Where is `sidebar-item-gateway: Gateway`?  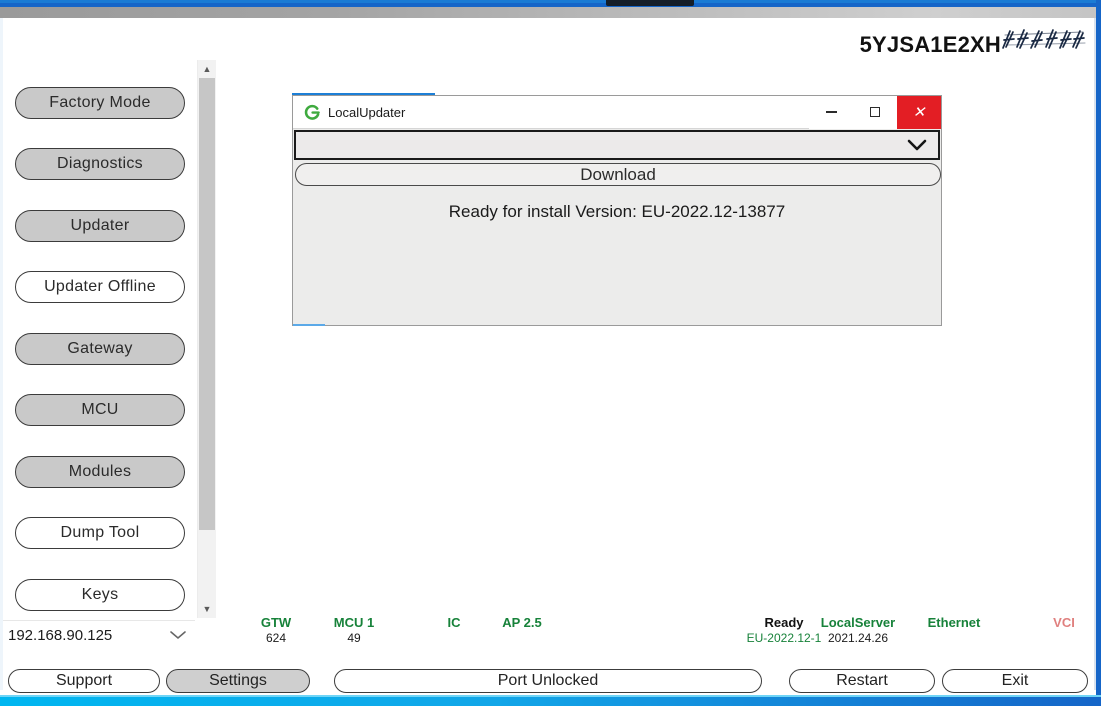
sidebar-item-gateway: Gateway is located at coordinates (100, 349).